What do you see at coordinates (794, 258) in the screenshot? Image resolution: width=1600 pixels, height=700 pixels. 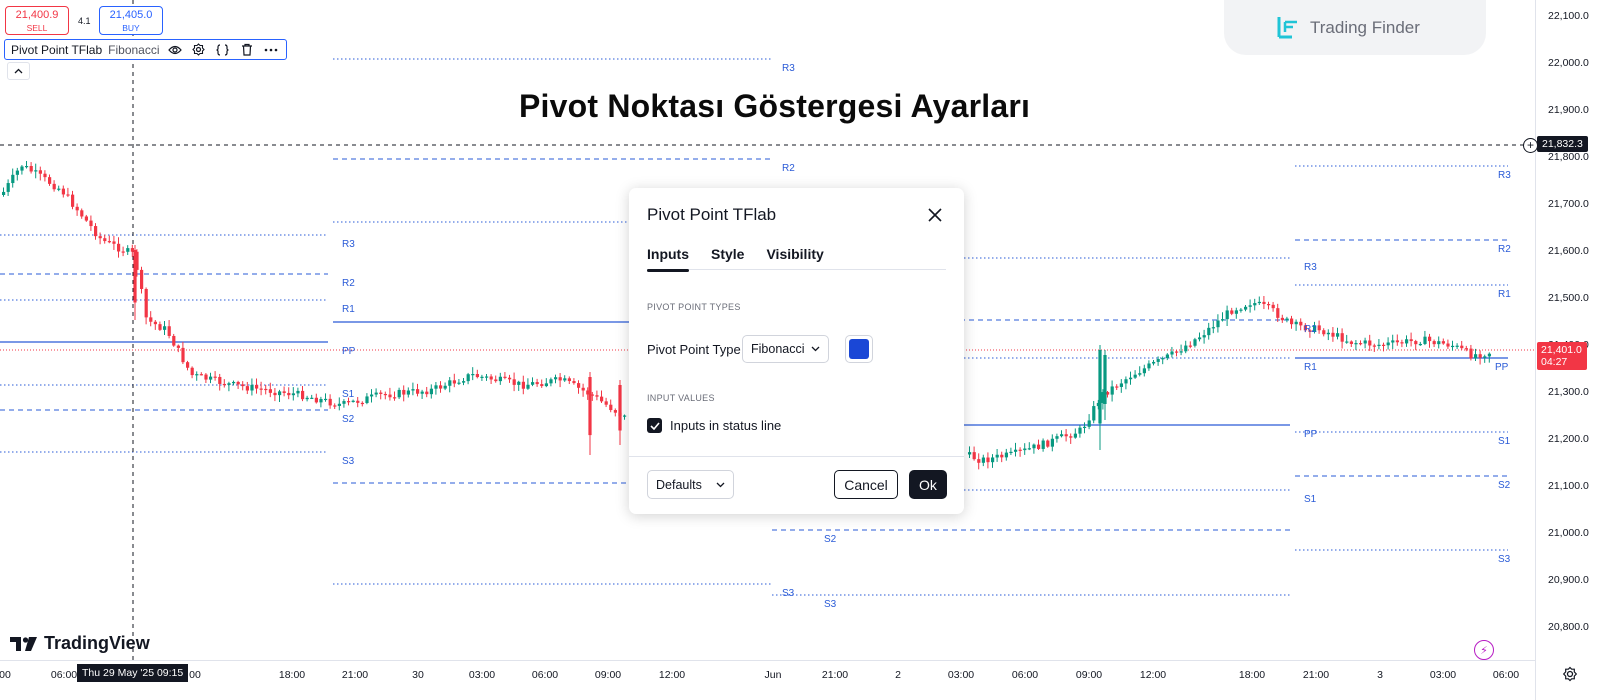 I see `tab-visibility: Visibility` at bounding box center [794, 258].